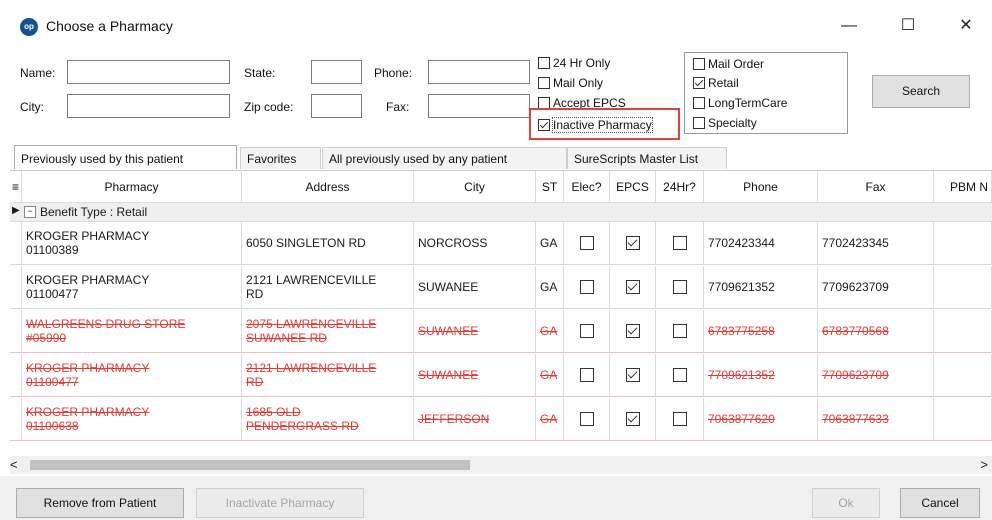 This screenshot has width=992, height=520. Describe the element at coordinates (100, 503) in the screenshot. I see `remove-from-patient-button: Remove from Patient` at that location.